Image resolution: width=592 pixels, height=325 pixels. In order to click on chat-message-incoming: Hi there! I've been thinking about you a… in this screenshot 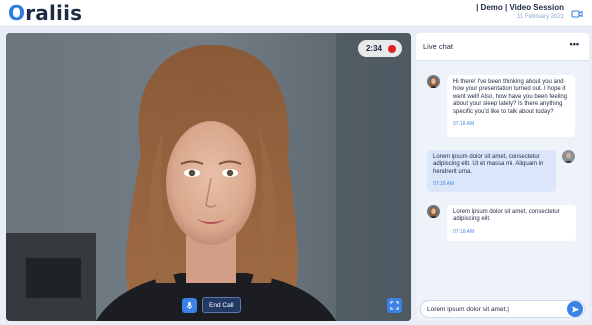, I will do `click(511, 106)`.